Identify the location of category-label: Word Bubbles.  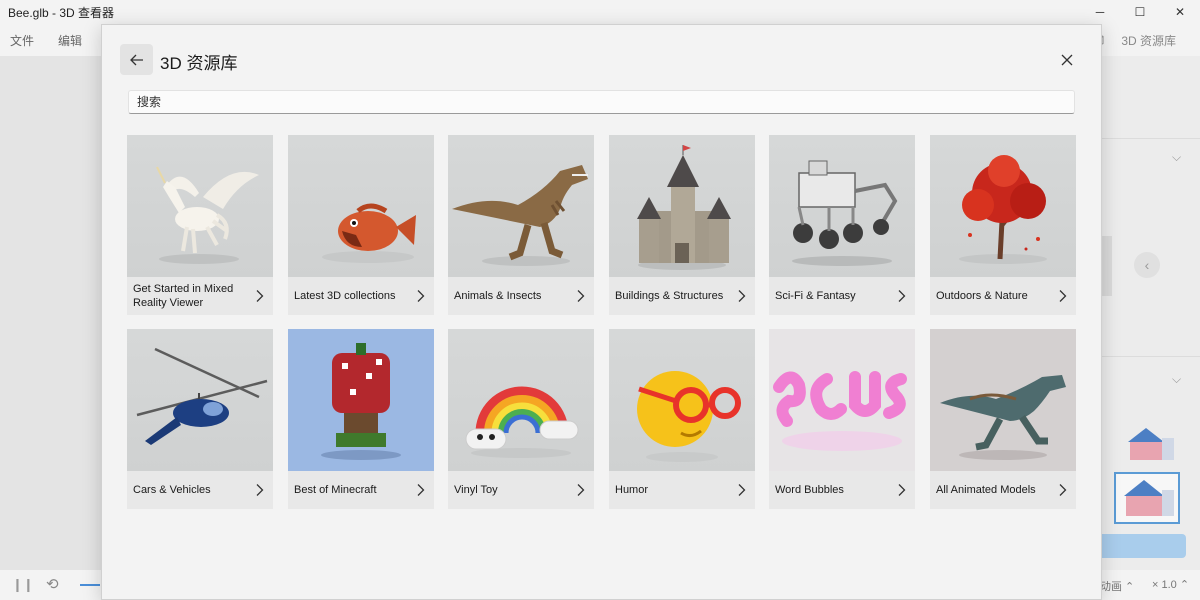
(809, 490).